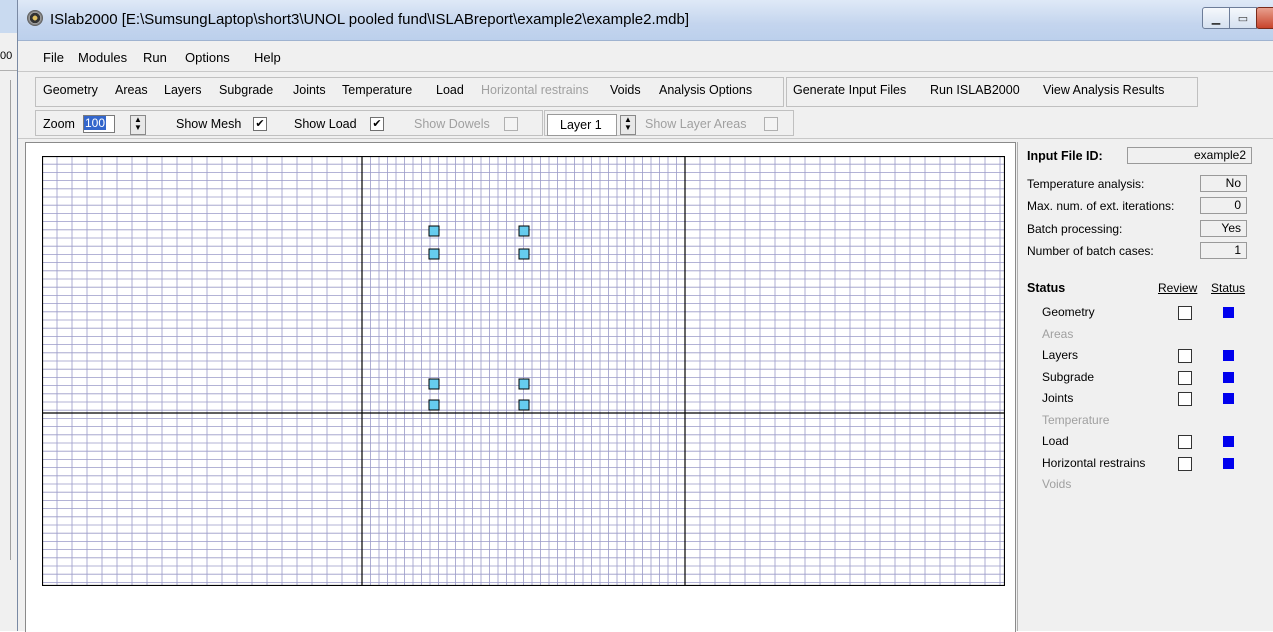 The width and height of the screenshot is (1273, 632). I want to click on zoom-label: Zoom, so click(59, 124).